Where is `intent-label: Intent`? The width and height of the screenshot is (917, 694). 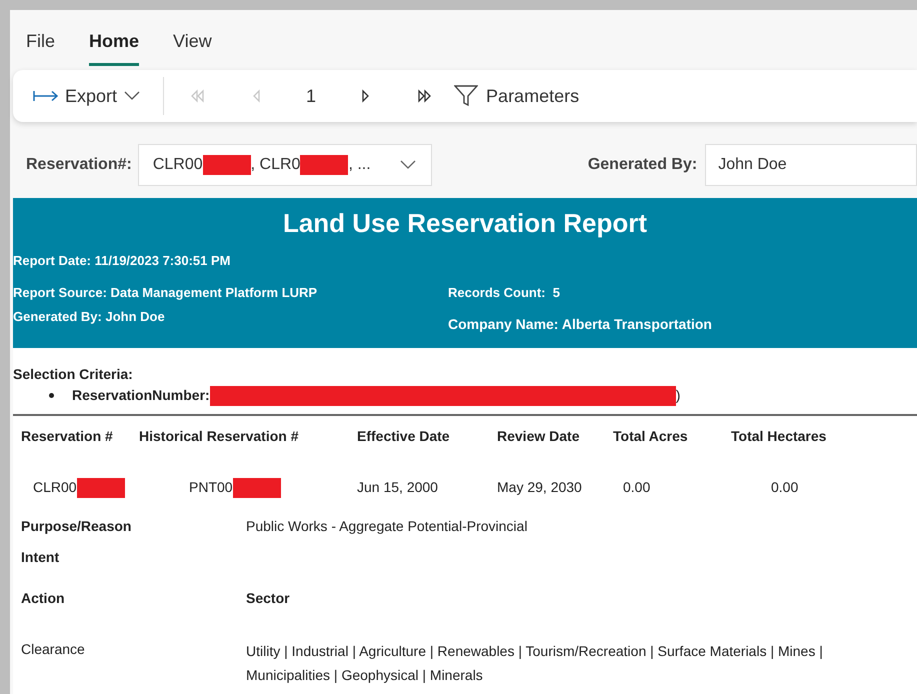
intent-label: Intent is located at coordinates (40, 557).